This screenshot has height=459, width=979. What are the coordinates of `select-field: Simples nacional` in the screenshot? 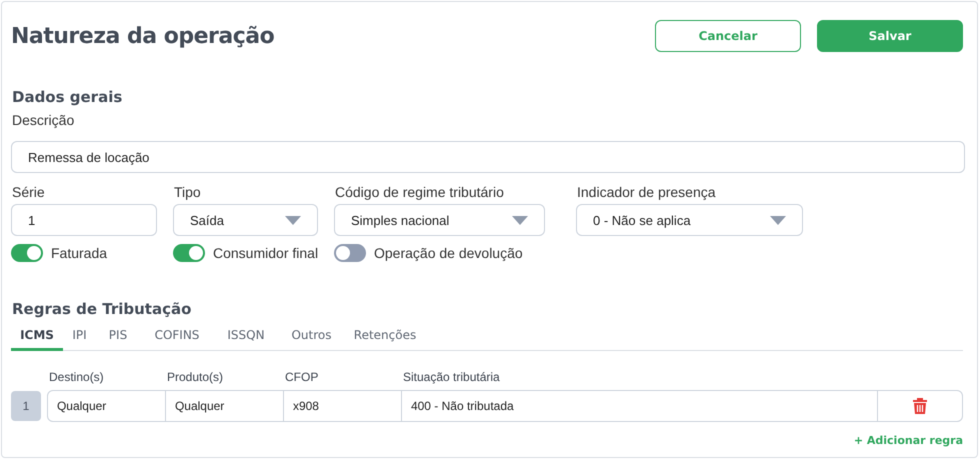 It's located at (439, 220).